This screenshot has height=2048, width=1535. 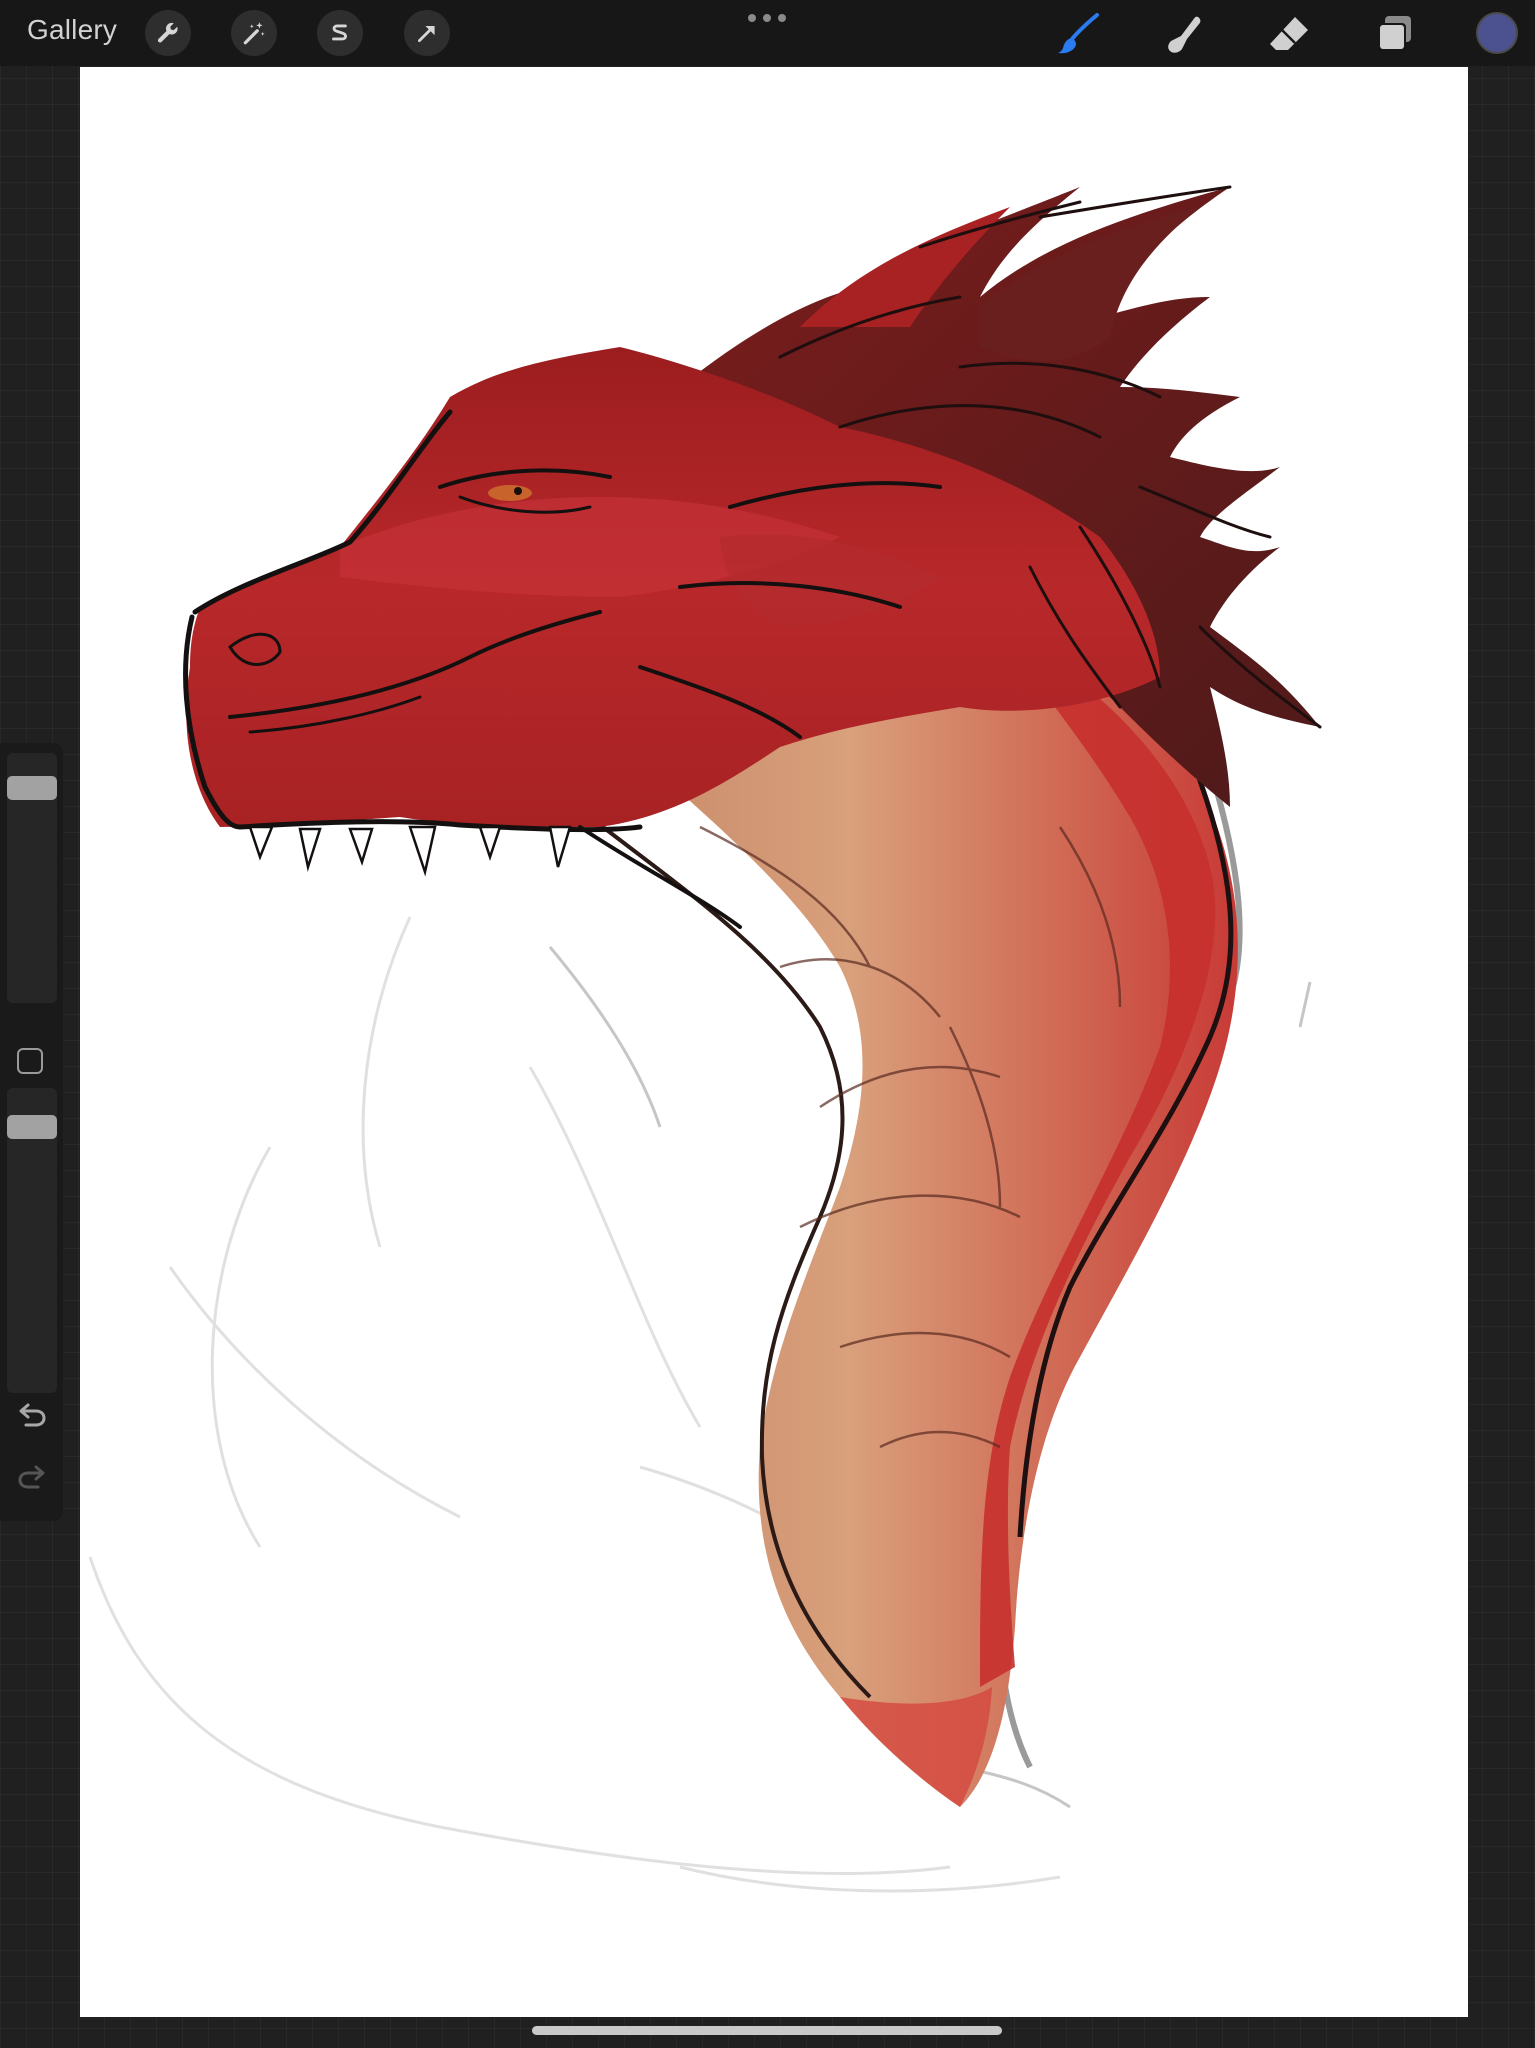 I want to click on brush-tool-button, so click(x=1078, y=34).